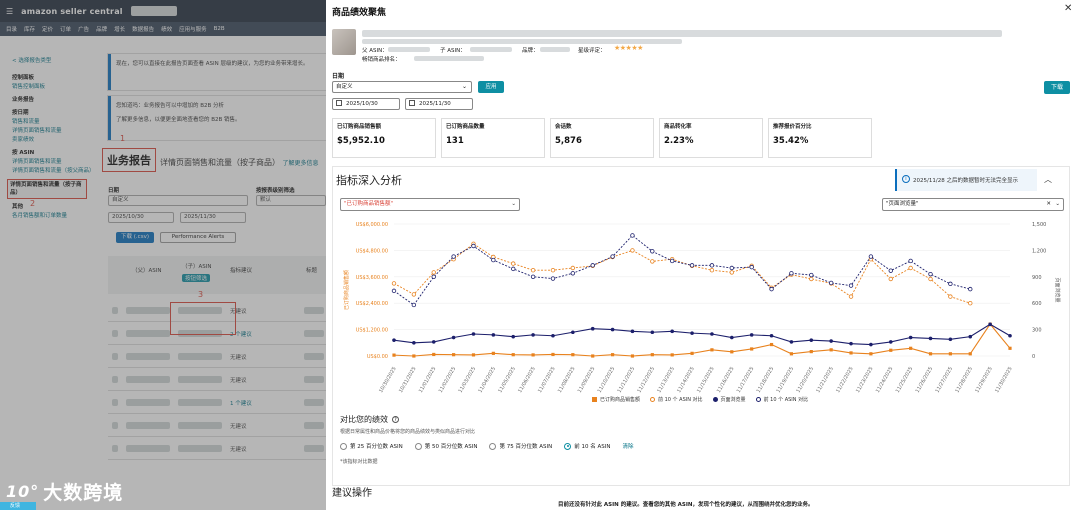 This screenshot has width=1080, height=510. I want to click on sidebar-item: 销售控制面板, so click(56, 87).